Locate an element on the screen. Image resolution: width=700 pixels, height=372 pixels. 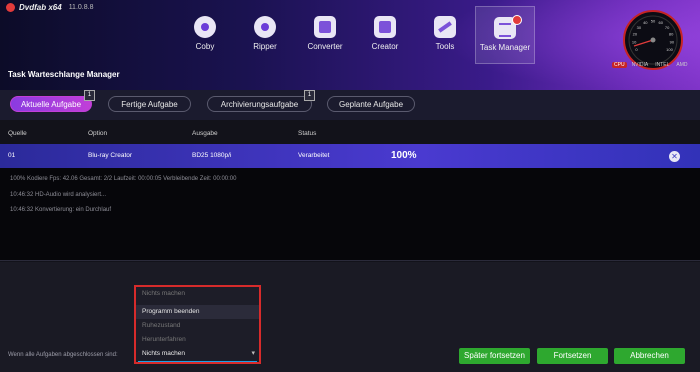
col-status: Status is located at coordinates (307, 133).